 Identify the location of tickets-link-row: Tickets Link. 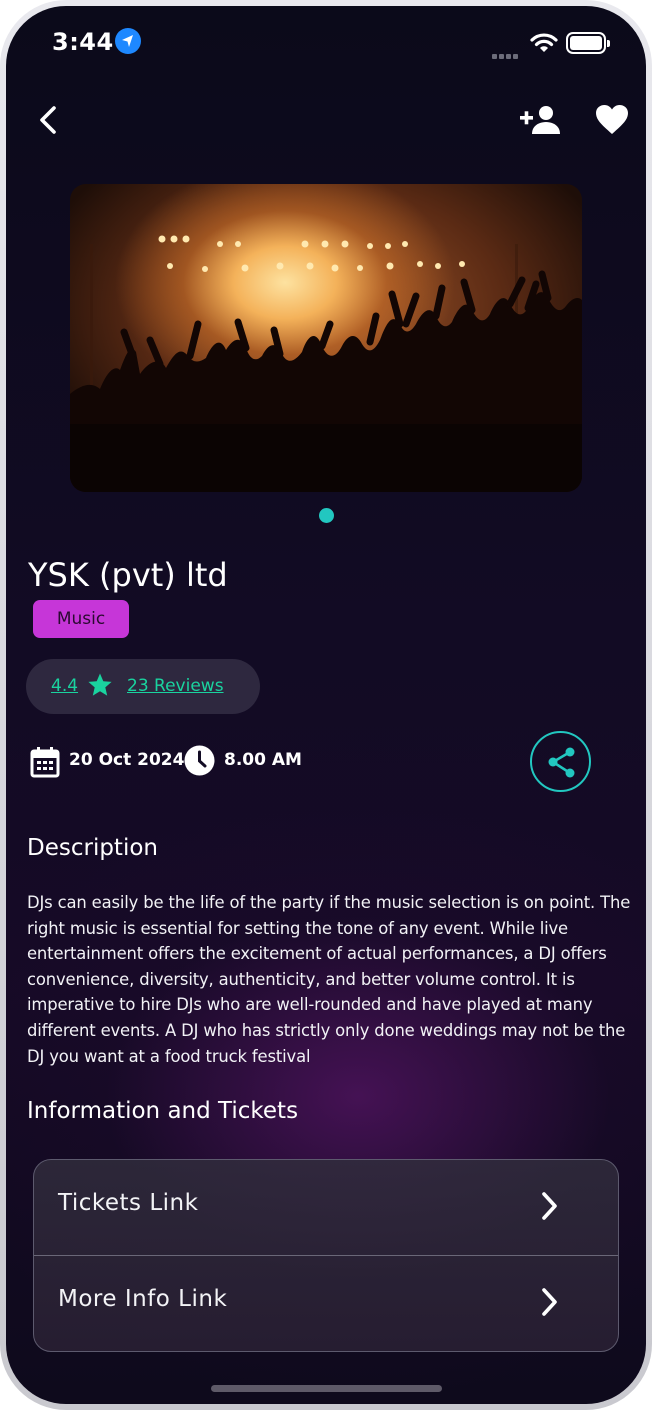
(326, 1208).